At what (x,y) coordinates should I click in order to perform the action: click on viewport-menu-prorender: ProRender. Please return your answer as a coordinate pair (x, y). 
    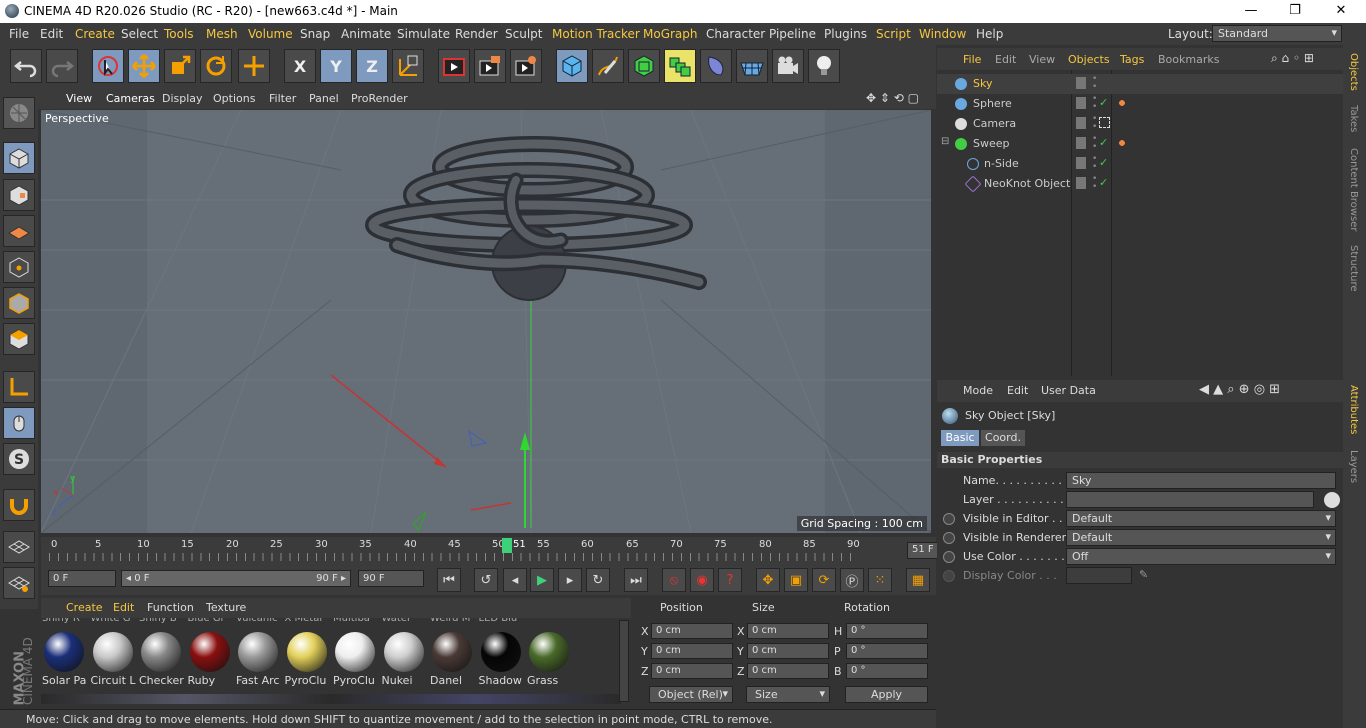
    Looking at the image, I should click on (379, 98).